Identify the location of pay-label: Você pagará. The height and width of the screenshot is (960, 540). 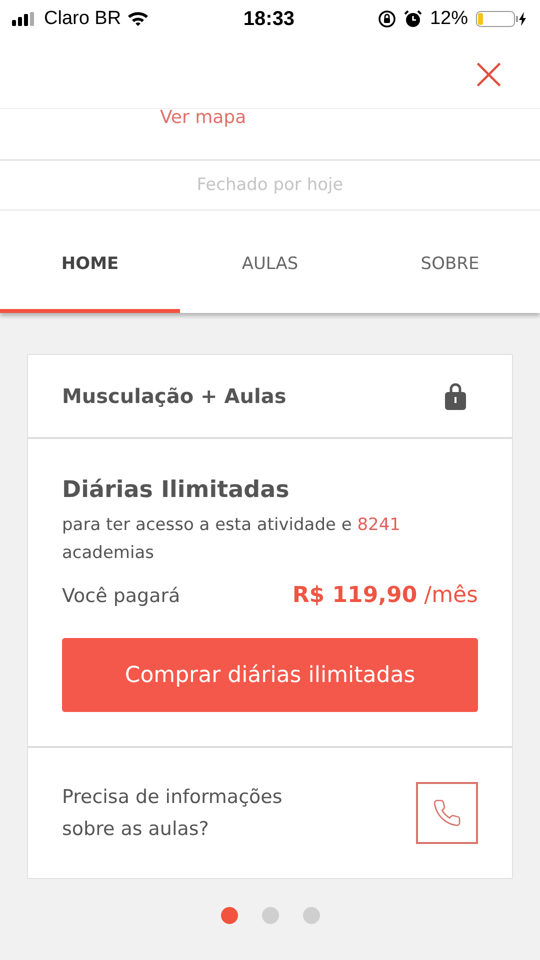
(121, 596).